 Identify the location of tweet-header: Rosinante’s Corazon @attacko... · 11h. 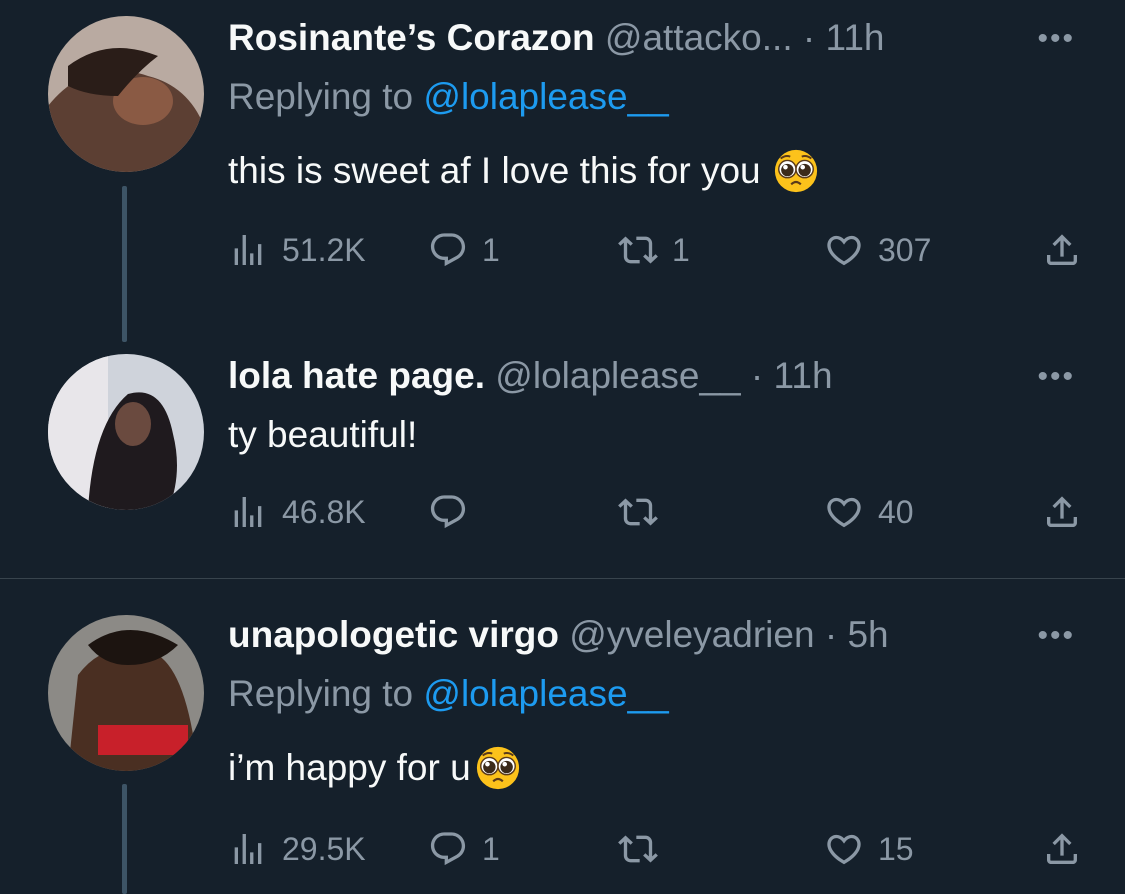
(556, 38).